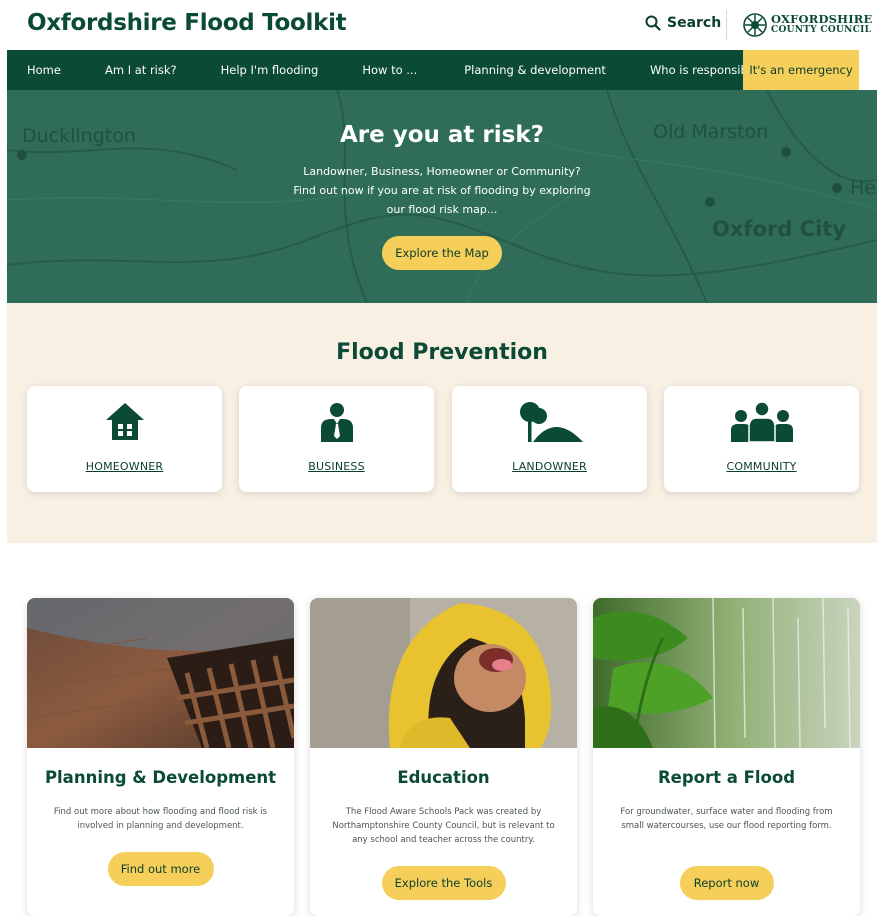 This screenshot has height=916, width=877. I want to click on nav-item-home: Home, so click(34, 70).